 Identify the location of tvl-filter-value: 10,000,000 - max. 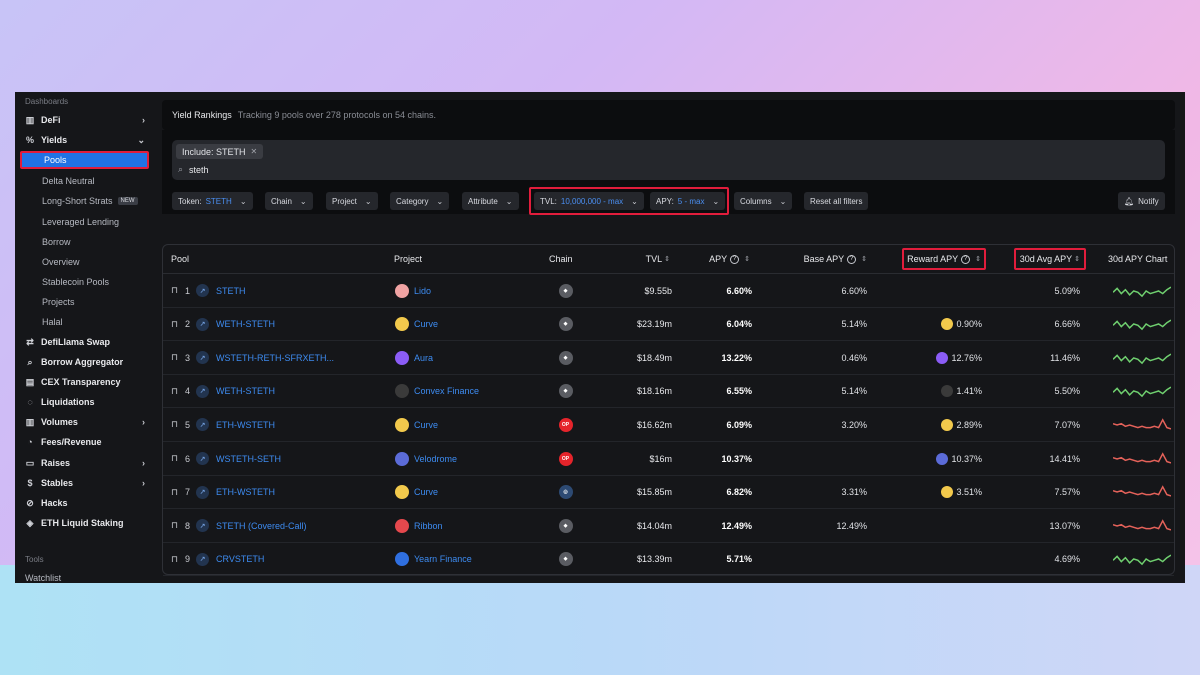
(592, 201).